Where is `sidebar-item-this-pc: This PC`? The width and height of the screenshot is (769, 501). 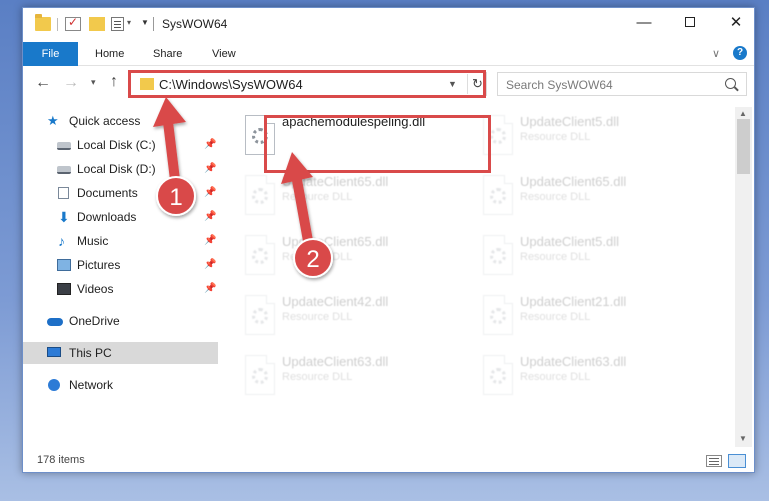 sidebar-item-this-pc: This PC is located at coordinates (120, 353).